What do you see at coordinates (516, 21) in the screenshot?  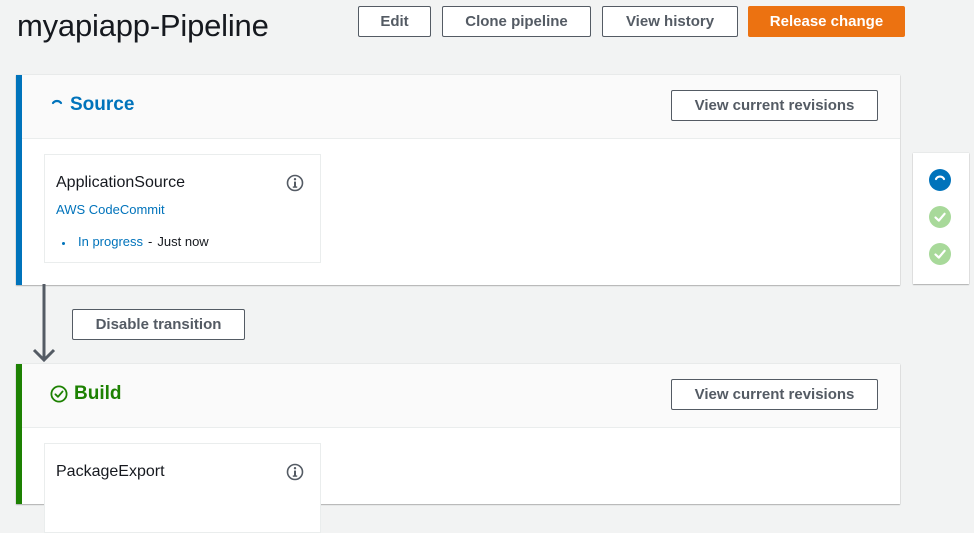 I see `clone-pipeline-button: Clone pipeline` at bounding box center [516, 21].